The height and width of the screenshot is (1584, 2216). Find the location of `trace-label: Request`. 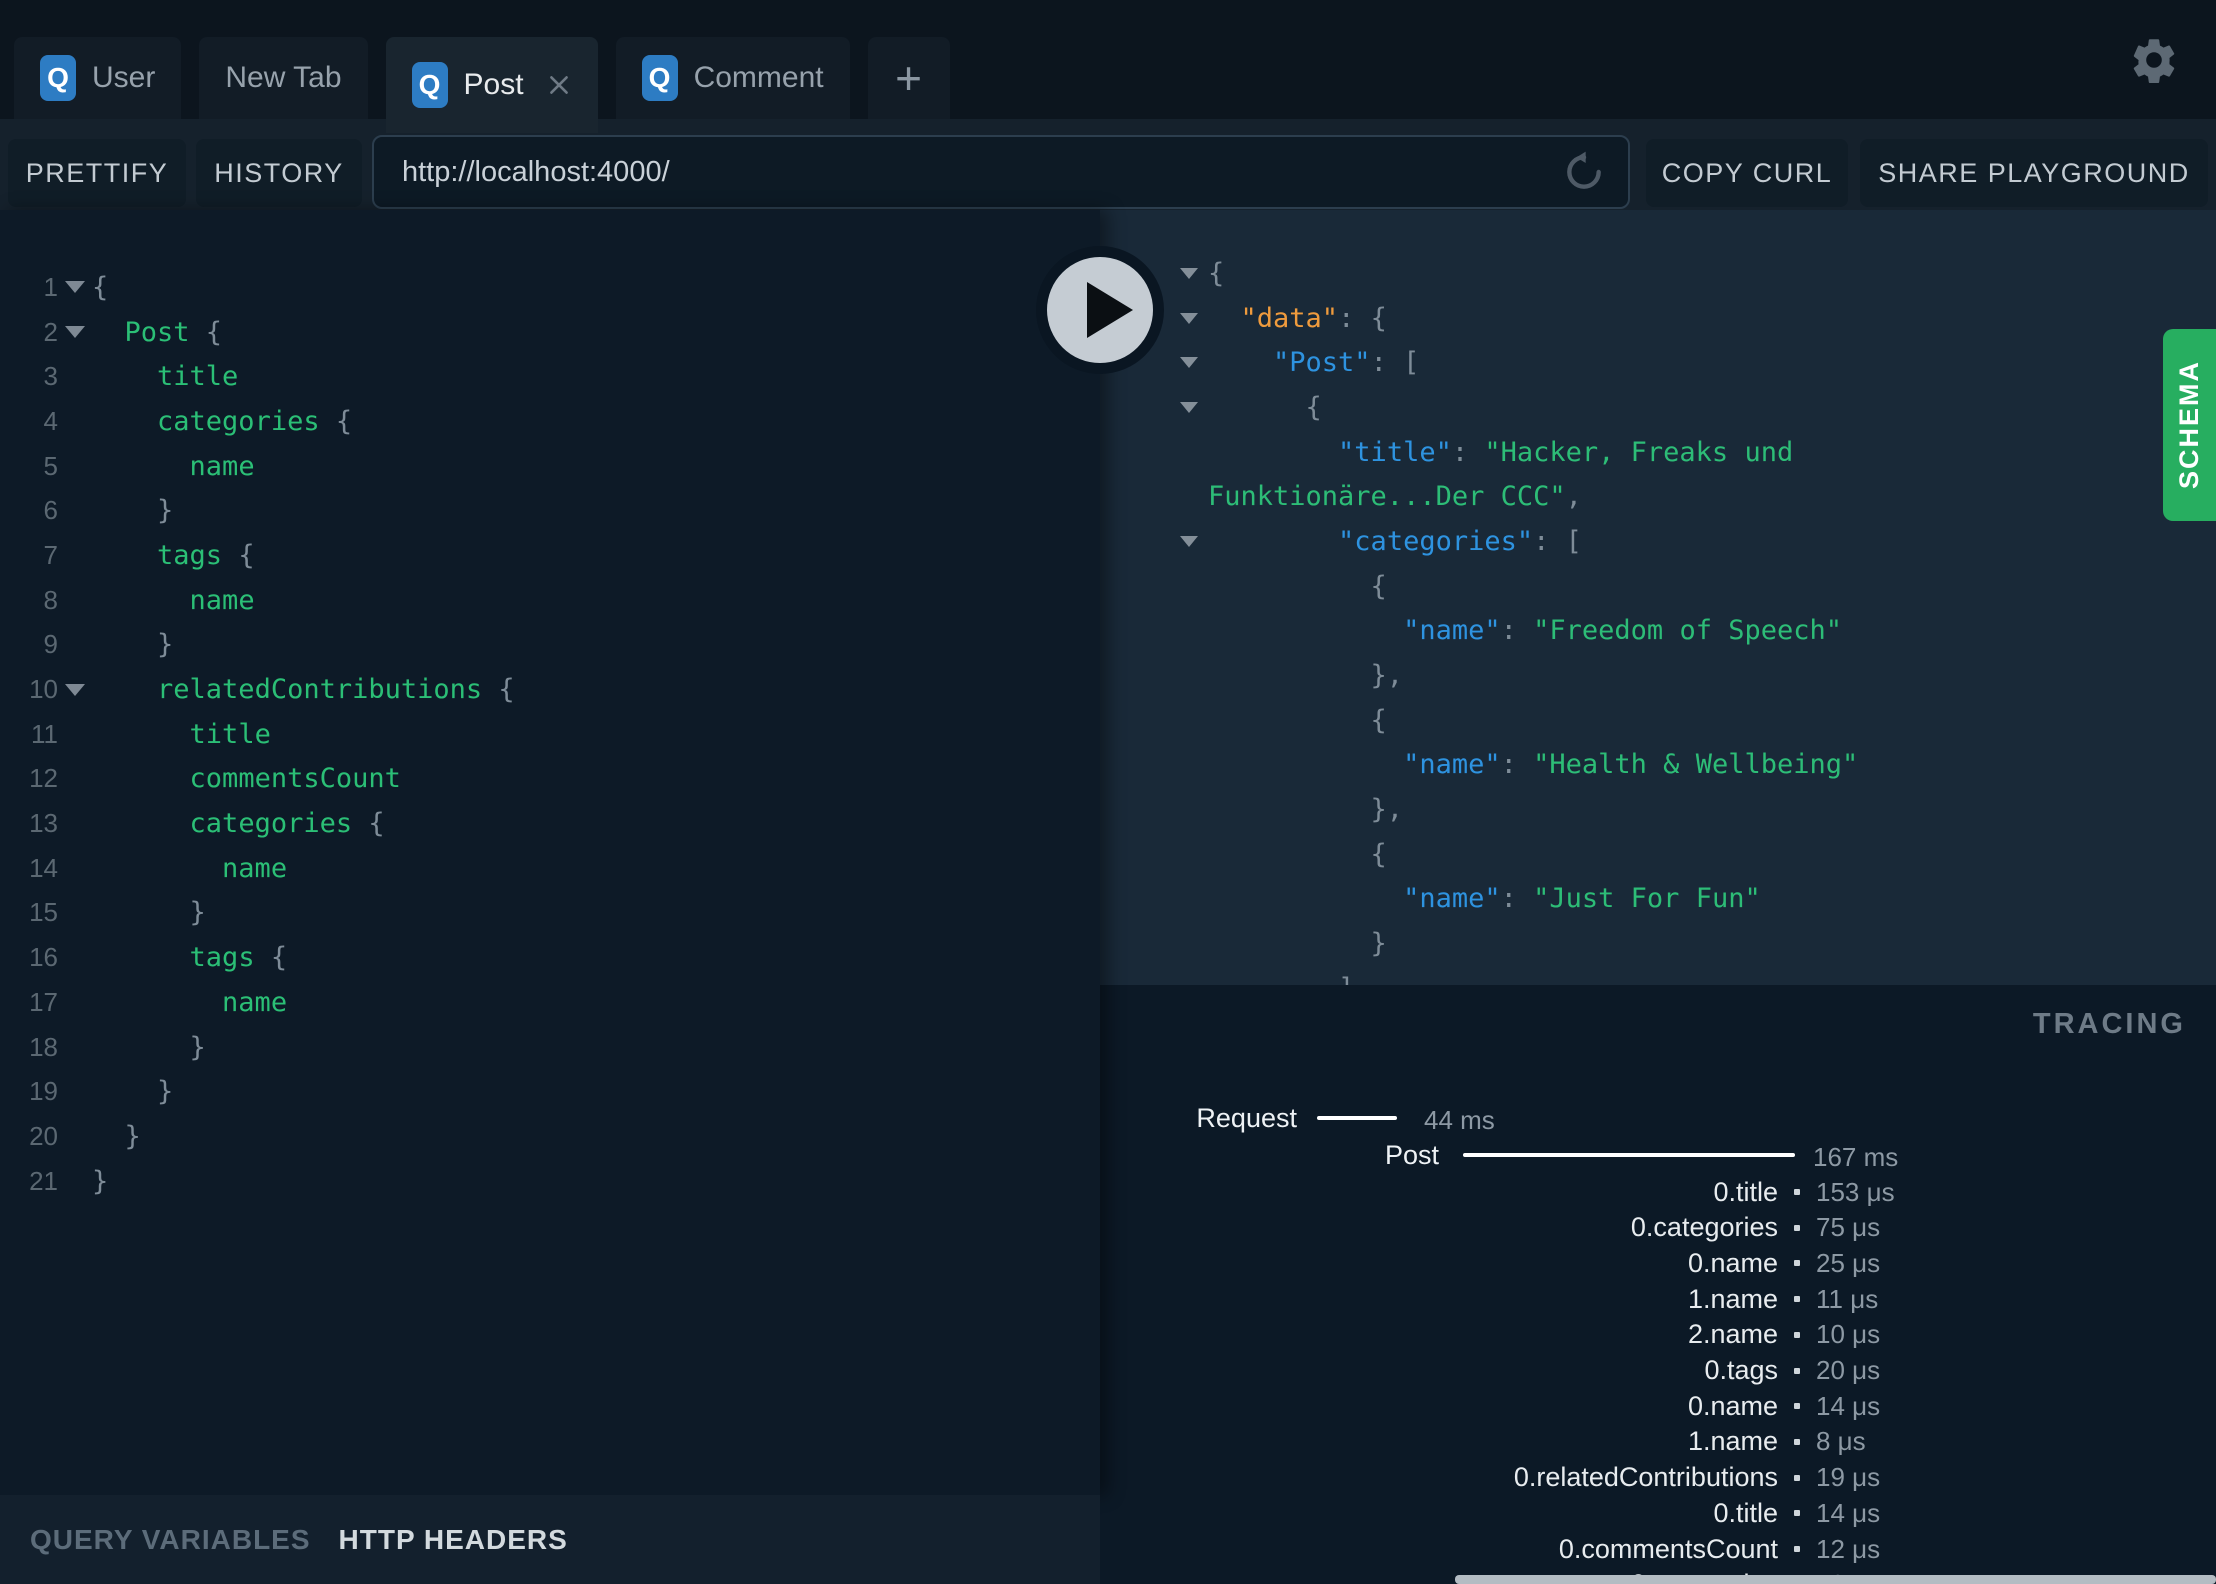

trace-label: Request is located at coordinates (1246, 1118).